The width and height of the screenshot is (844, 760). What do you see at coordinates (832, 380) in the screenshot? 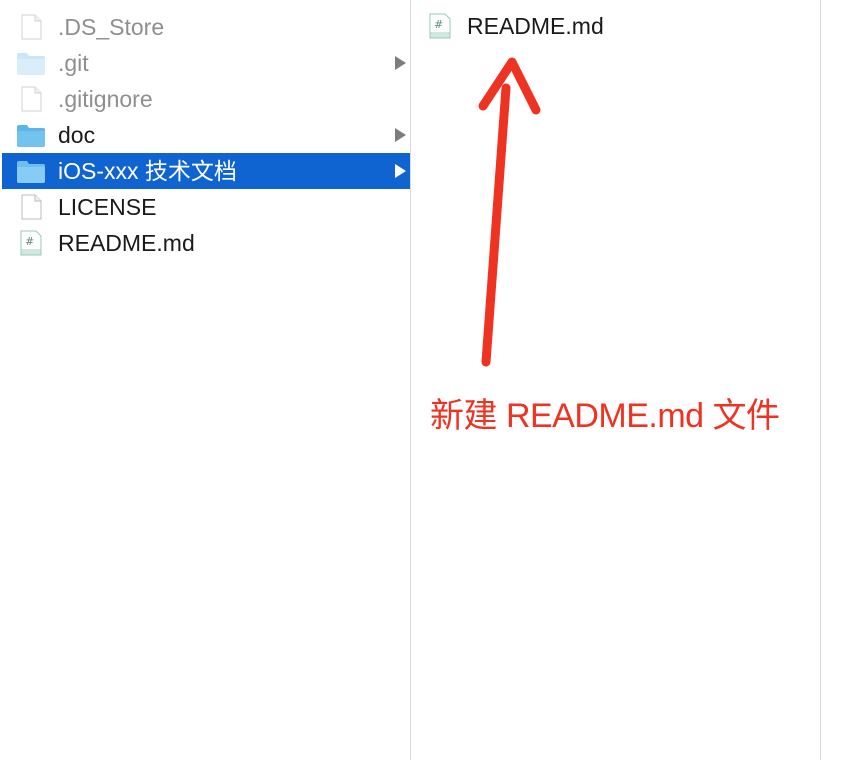
I see `column-empty` at bounding box center [832, 380].